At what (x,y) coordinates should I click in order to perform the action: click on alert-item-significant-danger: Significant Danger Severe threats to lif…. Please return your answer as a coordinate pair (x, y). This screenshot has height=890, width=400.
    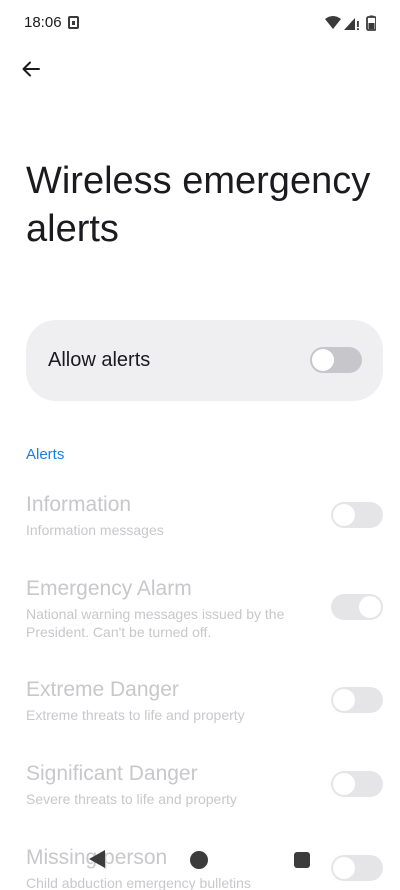
    Looking at the image, I should click on (200, 797).